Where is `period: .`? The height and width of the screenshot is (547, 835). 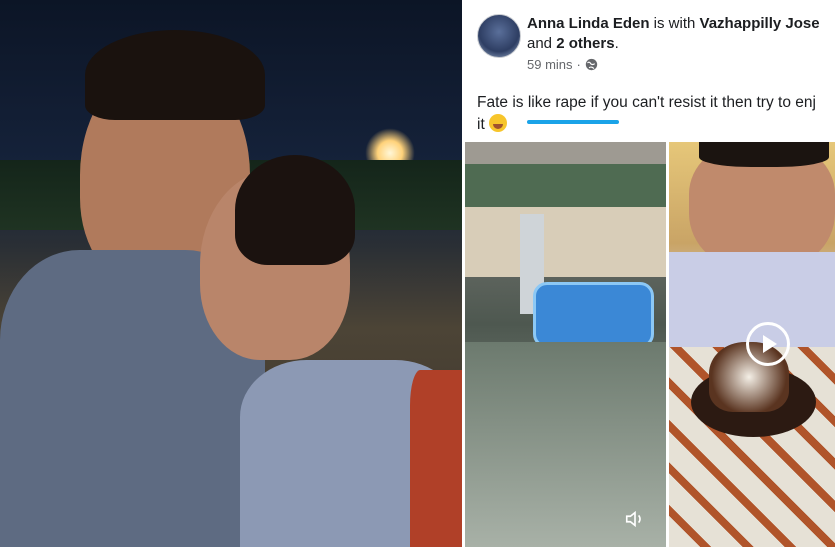
period: . is located at coordinates (616, 43).